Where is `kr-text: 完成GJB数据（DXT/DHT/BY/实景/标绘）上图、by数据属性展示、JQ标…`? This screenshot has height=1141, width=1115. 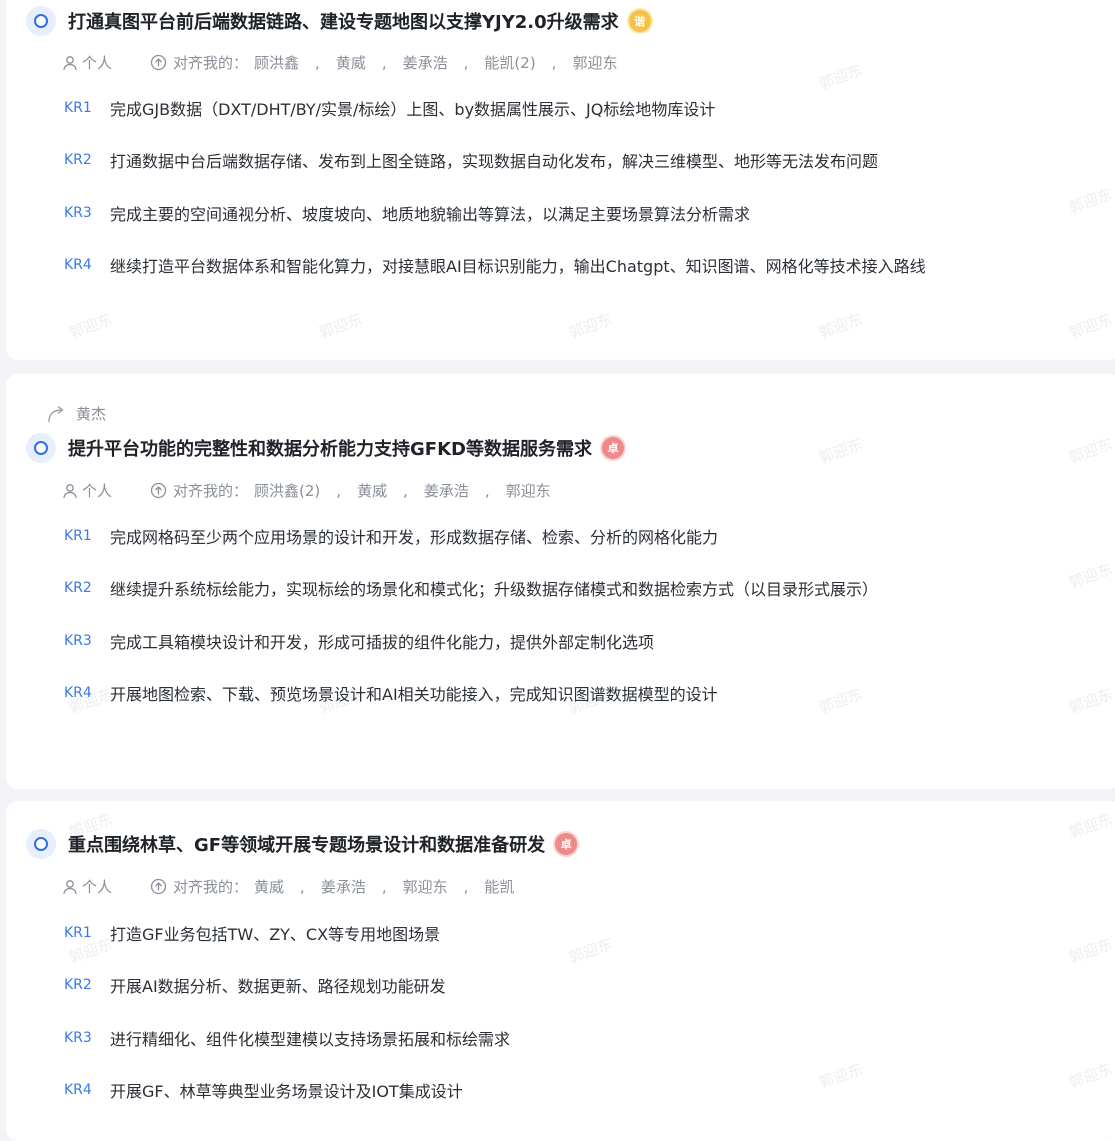
kr-text: 完成GJB数据（DXT/DHT/BY/实景/标绘）上图、by数据属性展示、JQ标… is located at coordinates (413, 109).